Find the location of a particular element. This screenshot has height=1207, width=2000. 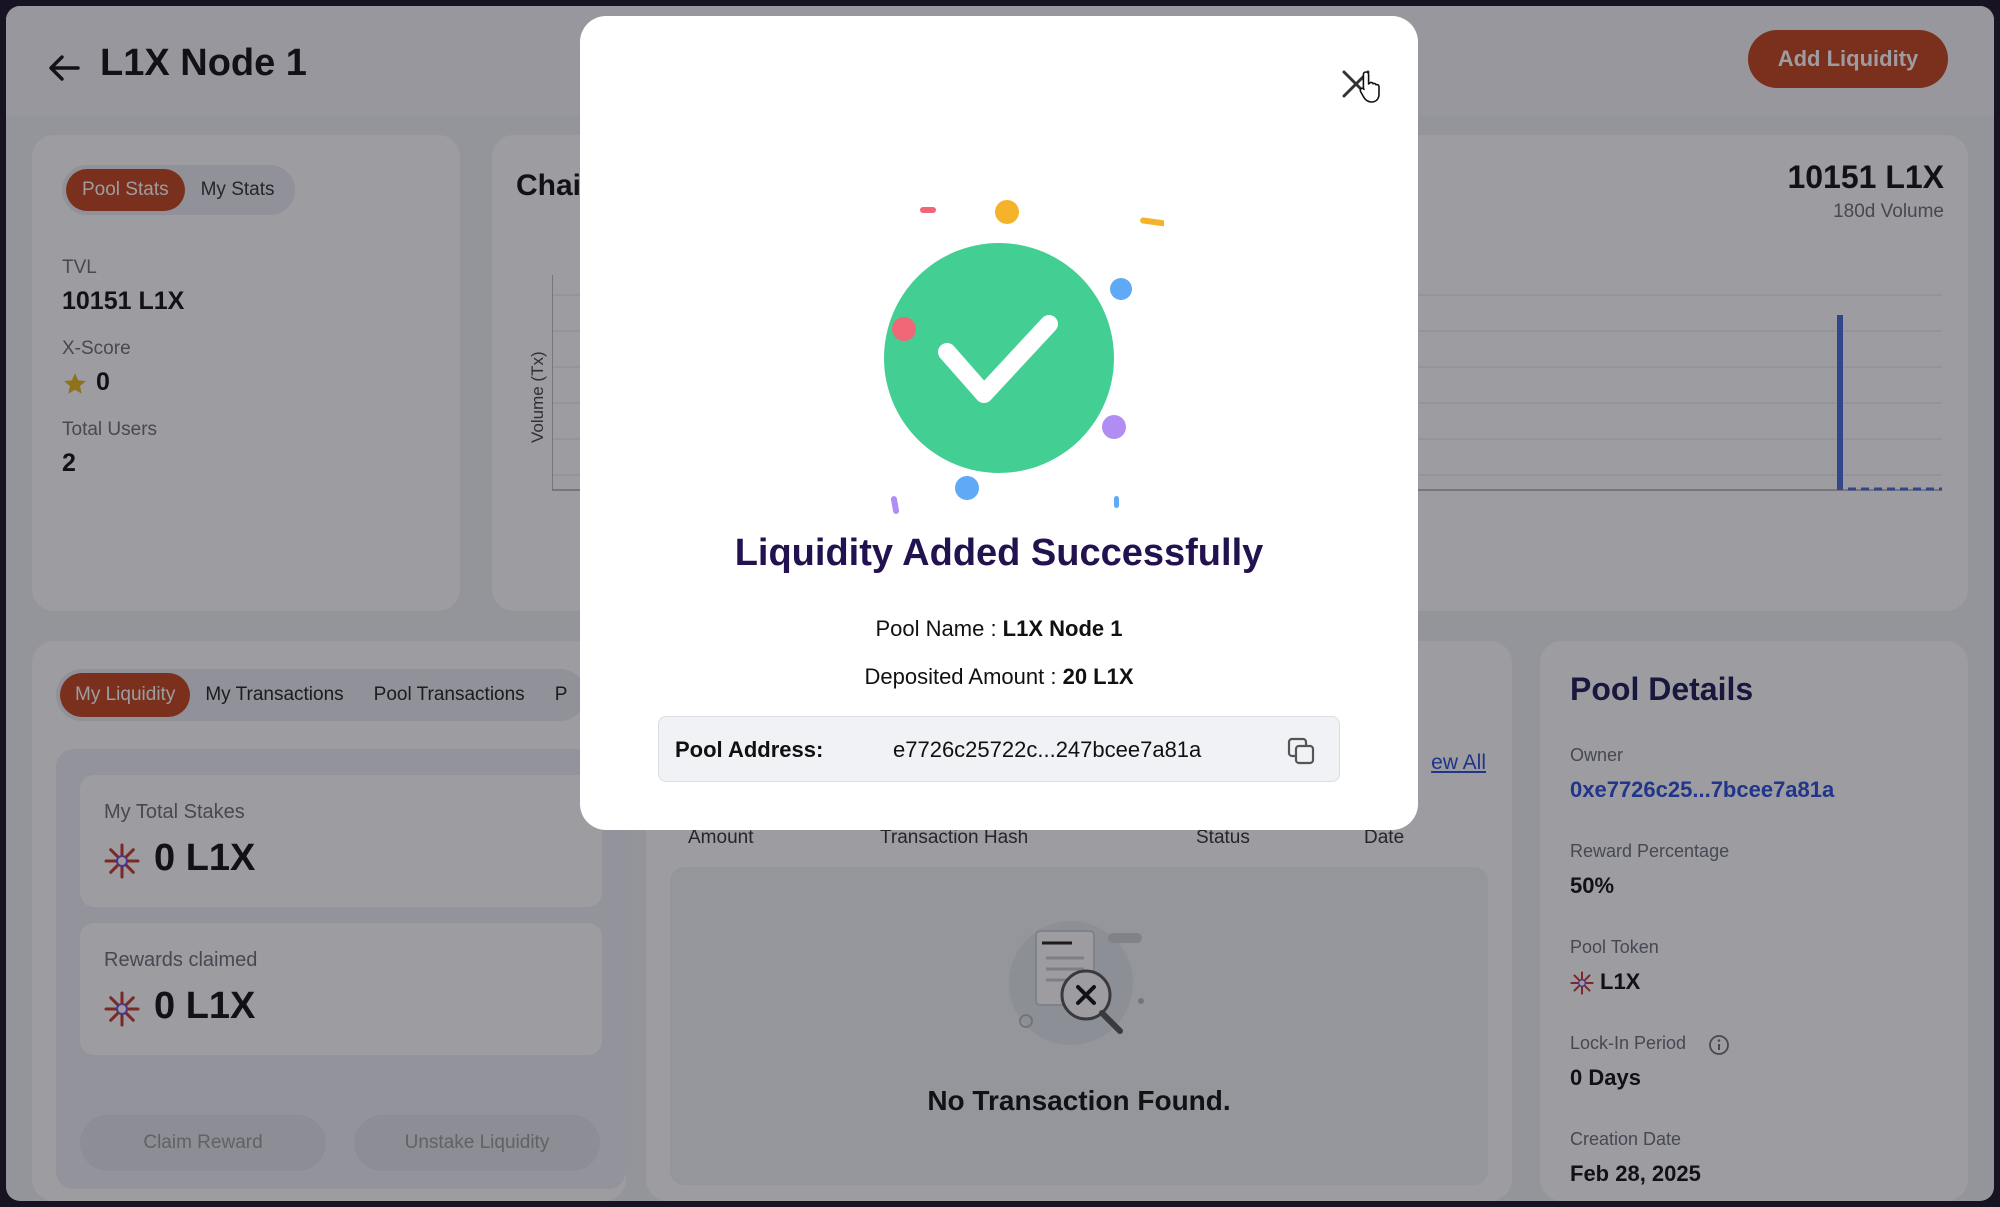

deposited-amount-value: 20 L1X is located at coordinates (1098, 676).